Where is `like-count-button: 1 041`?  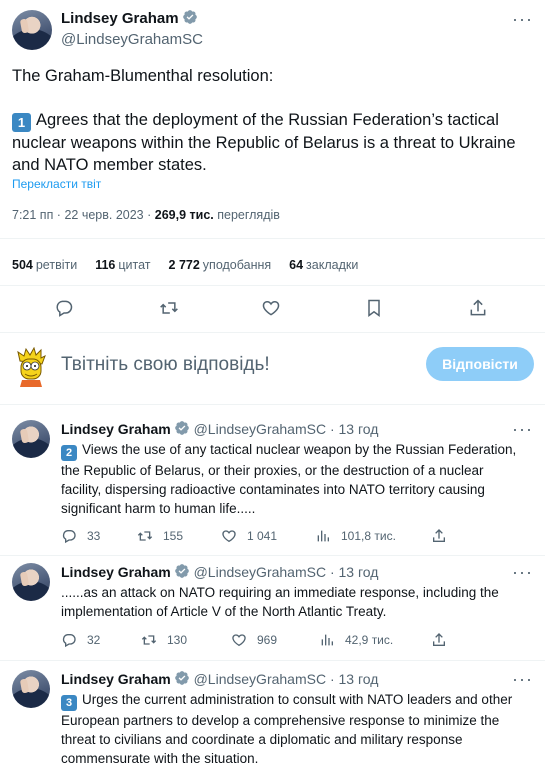 like-count-button: 1 041 is located at coordinates (249, 536).